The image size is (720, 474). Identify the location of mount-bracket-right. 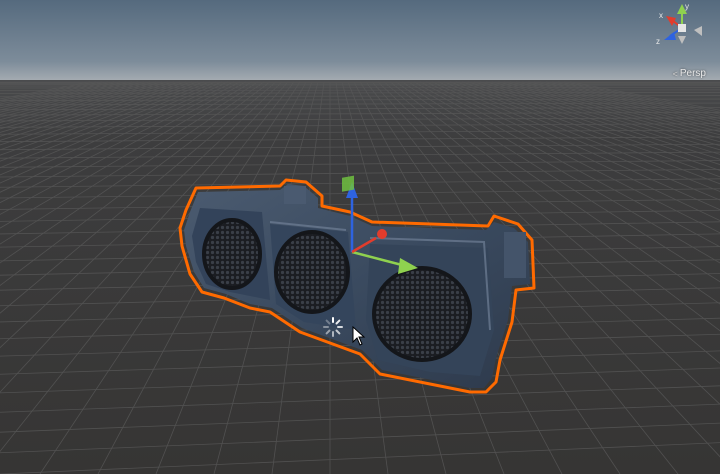
(515, 255).